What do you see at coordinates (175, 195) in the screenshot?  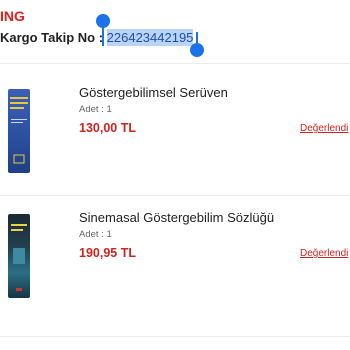 I see `item-divider` at bounding box center [175, 195].